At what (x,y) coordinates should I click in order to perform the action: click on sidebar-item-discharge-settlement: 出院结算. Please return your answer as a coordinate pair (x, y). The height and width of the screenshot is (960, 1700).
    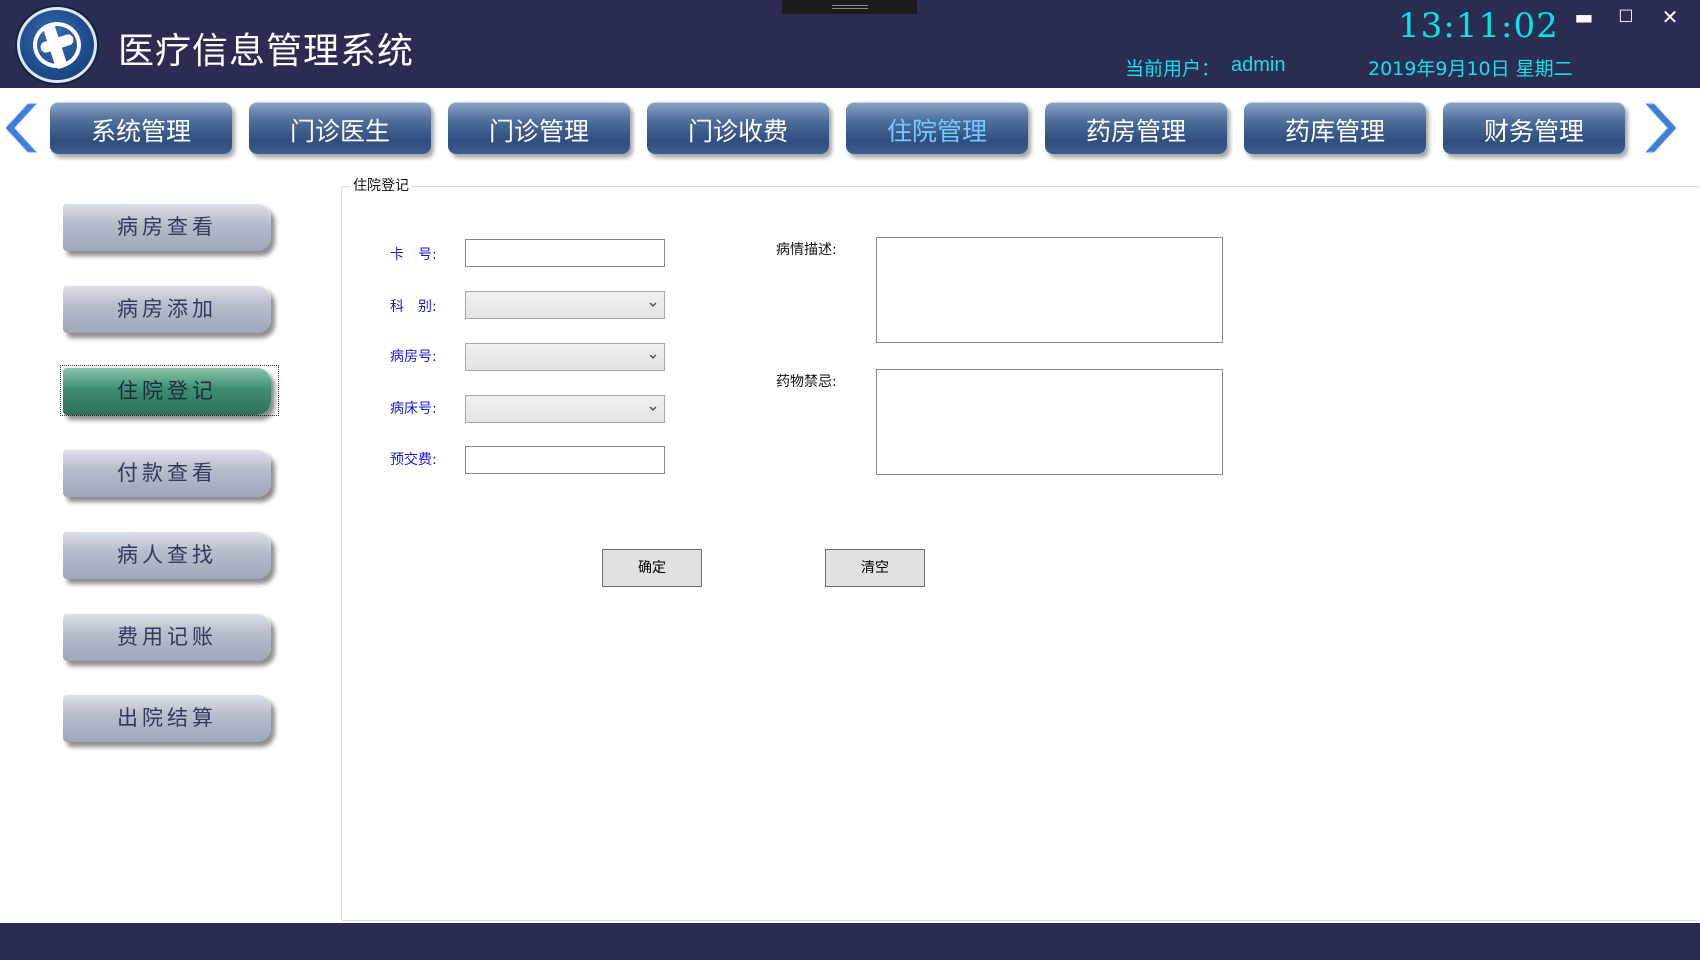
    Looking at the image, I should click on (167, 718).